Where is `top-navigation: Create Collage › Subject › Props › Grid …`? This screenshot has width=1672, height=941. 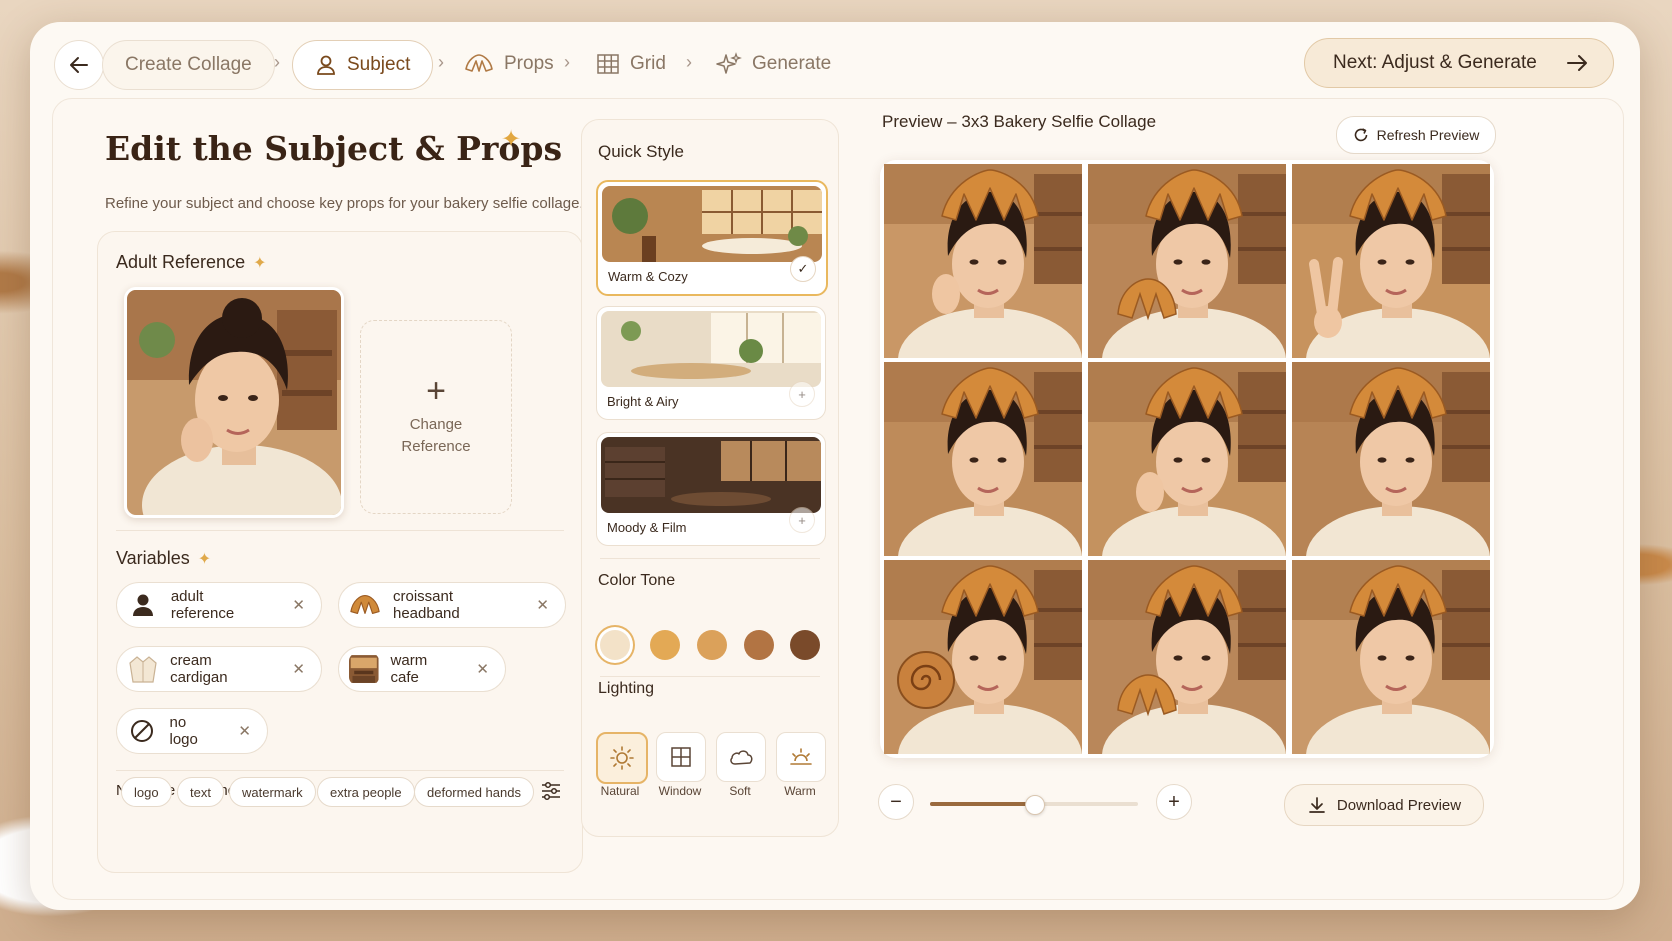
top-navigation: Create Collage › Subject › Props › Grid … is located at coordinates (835, 61).